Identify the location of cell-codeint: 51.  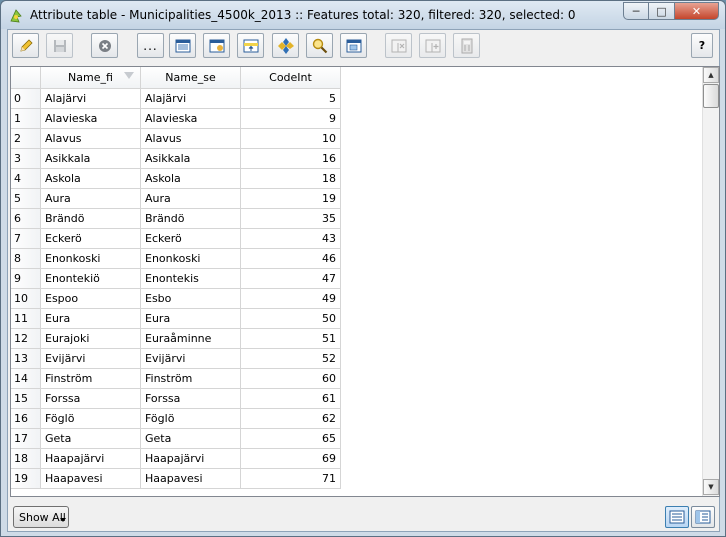
(291, 339).